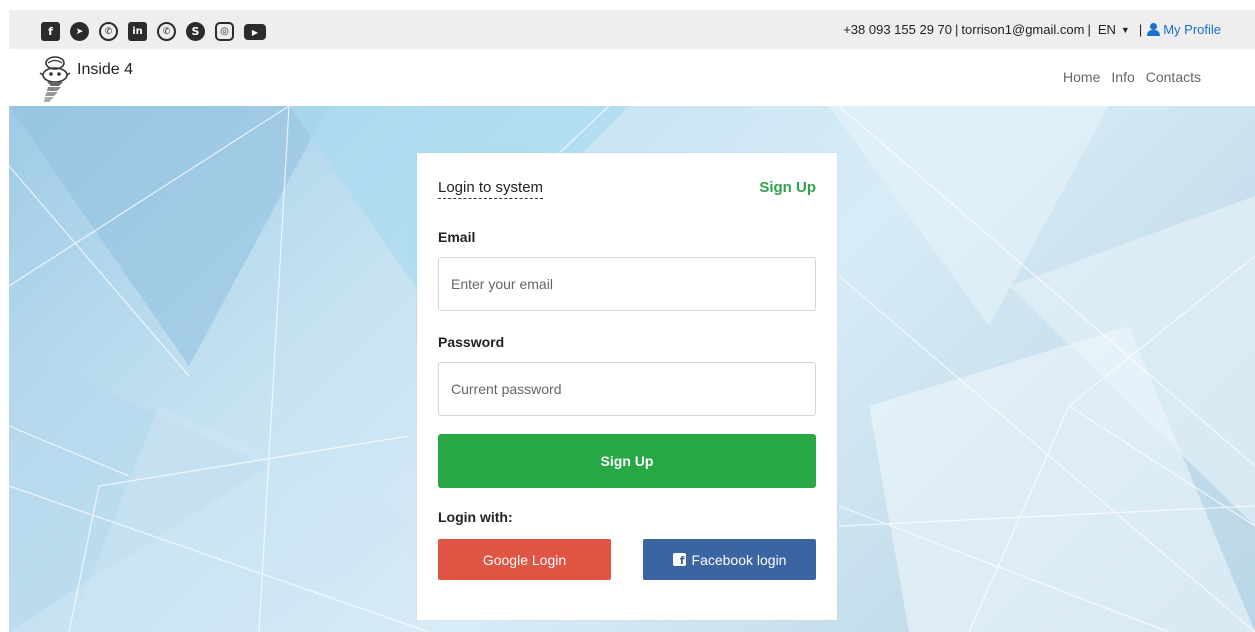 The image size is (1255, 632). What do you see at coordinates (255, 32) in the screenshot?
I see `youtube-icon: ▶` at bounding box center [255, 32].